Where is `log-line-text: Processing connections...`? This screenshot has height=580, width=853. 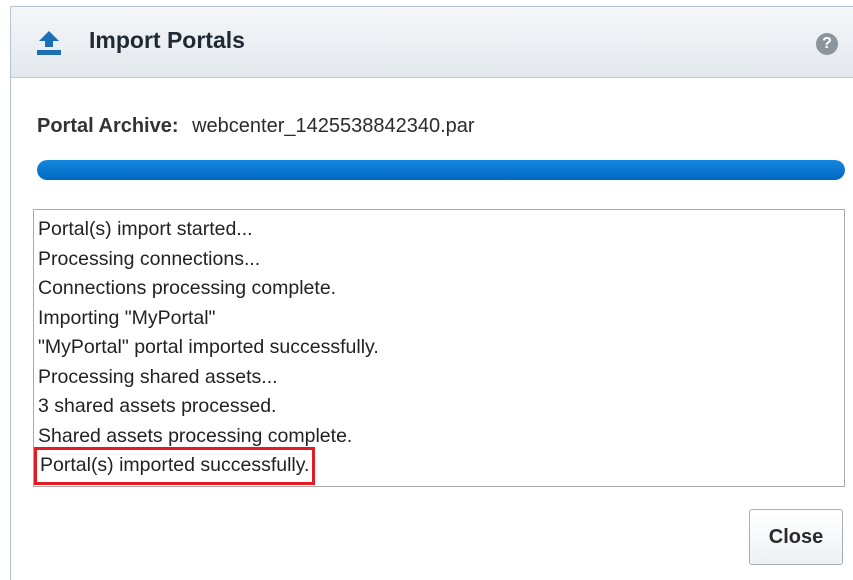 log-line-text: Processing connections... is located at coordinates (149, 258).